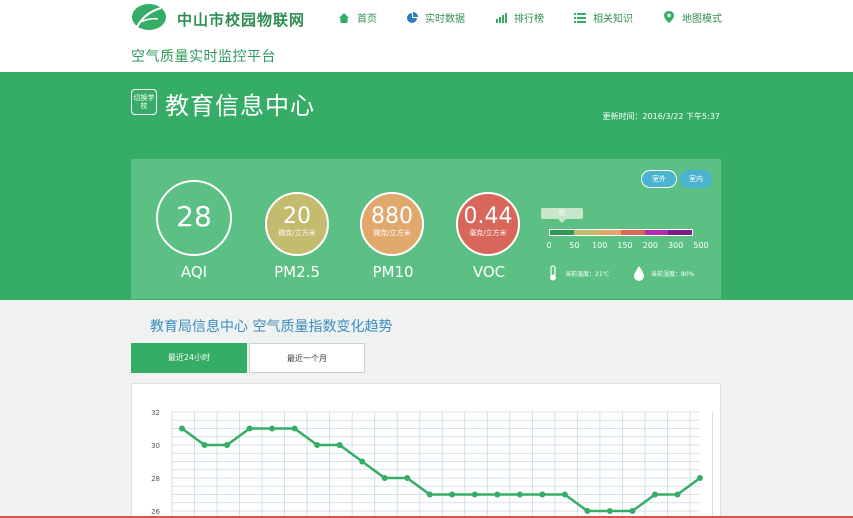 The width and height of the screenshot is (853, 518). I want to click on platform-subtitle: 空气质量实时监控平台, so click(203, 57).